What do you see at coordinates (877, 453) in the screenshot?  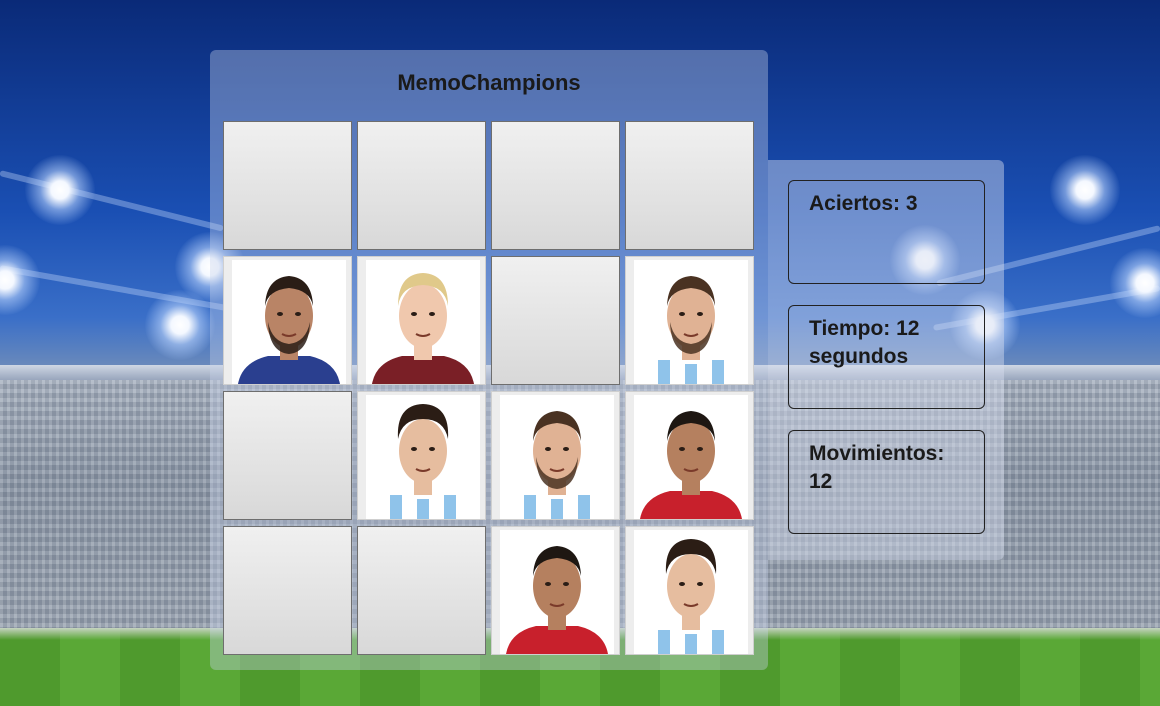 I see `movimientos-label: Movimientos:` at bounding box center [877, 453].